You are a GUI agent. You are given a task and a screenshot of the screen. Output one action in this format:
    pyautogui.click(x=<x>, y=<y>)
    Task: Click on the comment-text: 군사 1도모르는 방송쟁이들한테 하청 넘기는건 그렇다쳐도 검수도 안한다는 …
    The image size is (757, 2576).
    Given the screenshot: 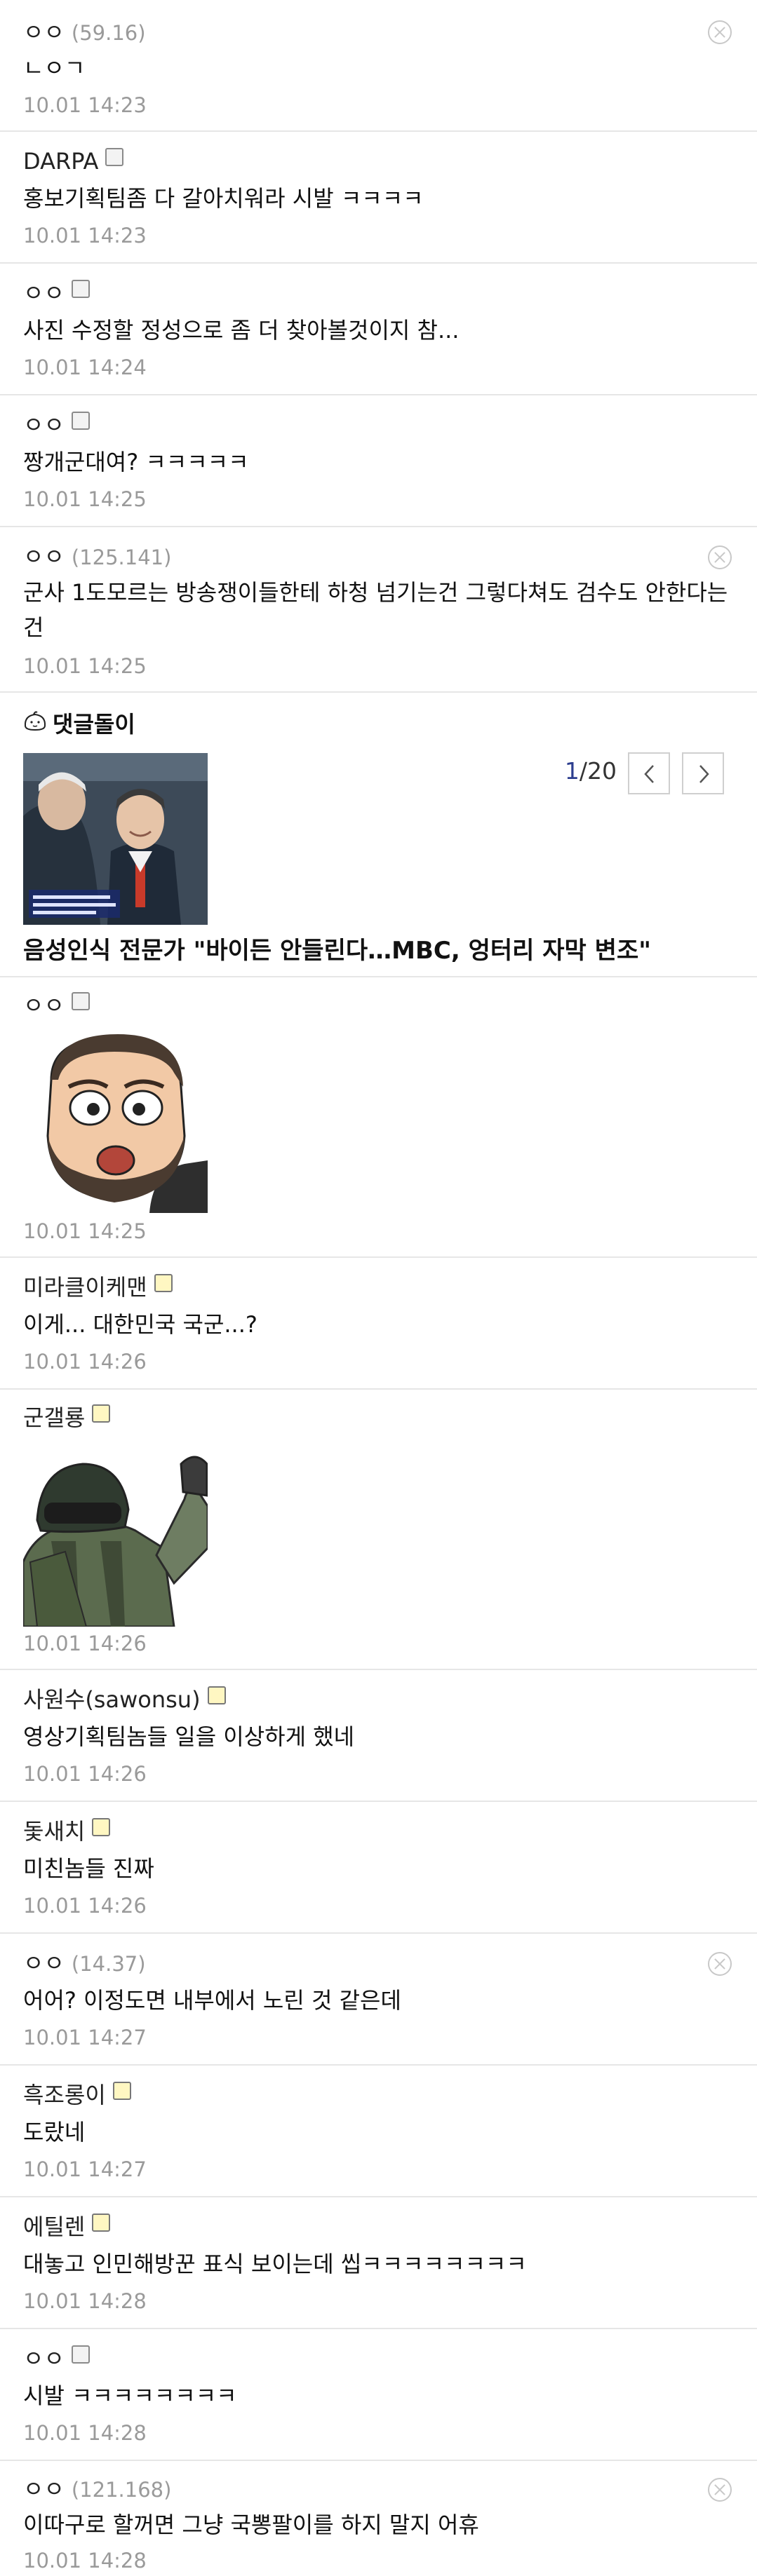 What is the action you would take?
    pyautogui.click(x=378, y=610)
    